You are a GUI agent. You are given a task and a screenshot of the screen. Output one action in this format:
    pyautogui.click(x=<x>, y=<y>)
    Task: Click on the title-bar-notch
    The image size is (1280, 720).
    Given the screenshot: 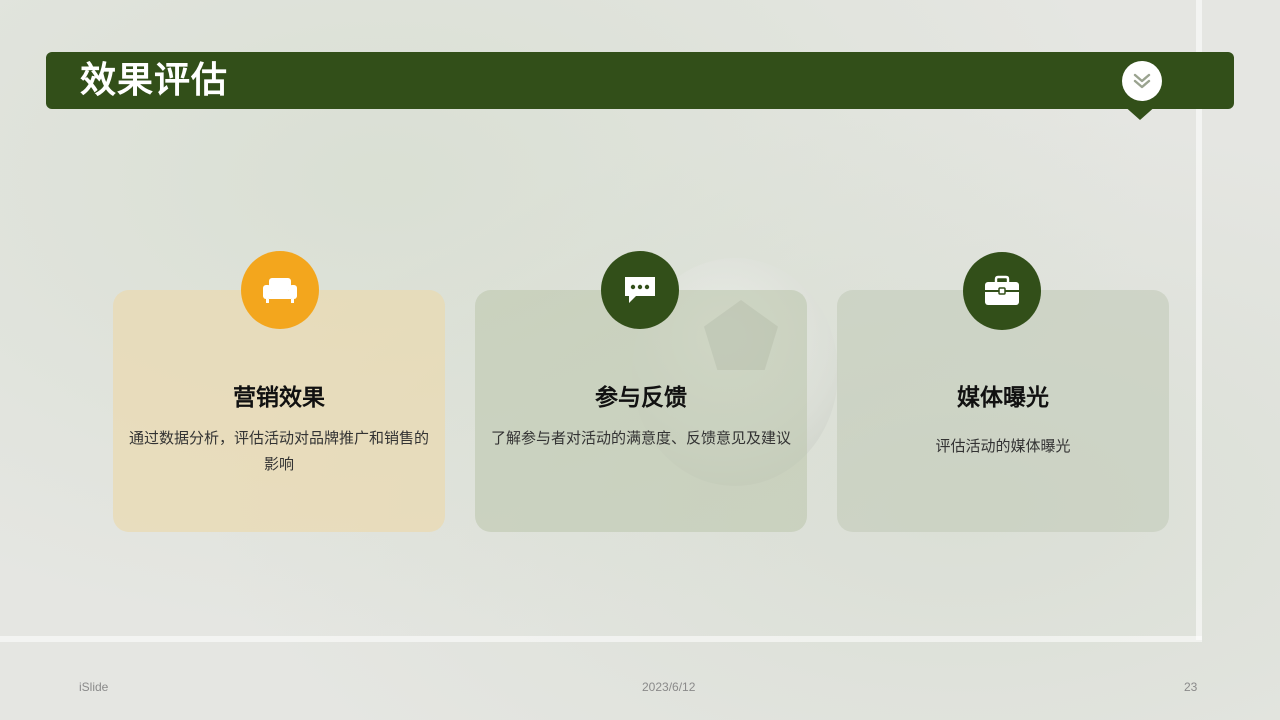 What is the action you would take?
    pyautogui.click(x=1140, y=112)
    